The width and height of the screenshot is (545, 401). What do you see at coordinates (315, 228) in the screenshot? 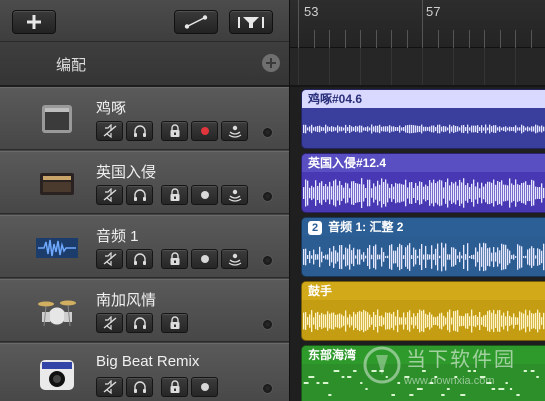
I see `take-badge: 2` at bounding box center [315, 228].